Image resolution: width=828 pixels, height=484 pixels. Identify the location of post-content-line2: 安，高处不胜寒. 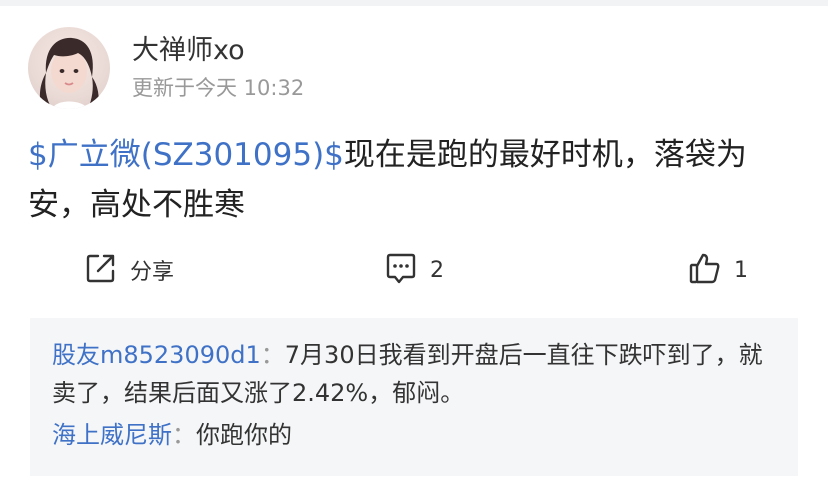
(136, 205).